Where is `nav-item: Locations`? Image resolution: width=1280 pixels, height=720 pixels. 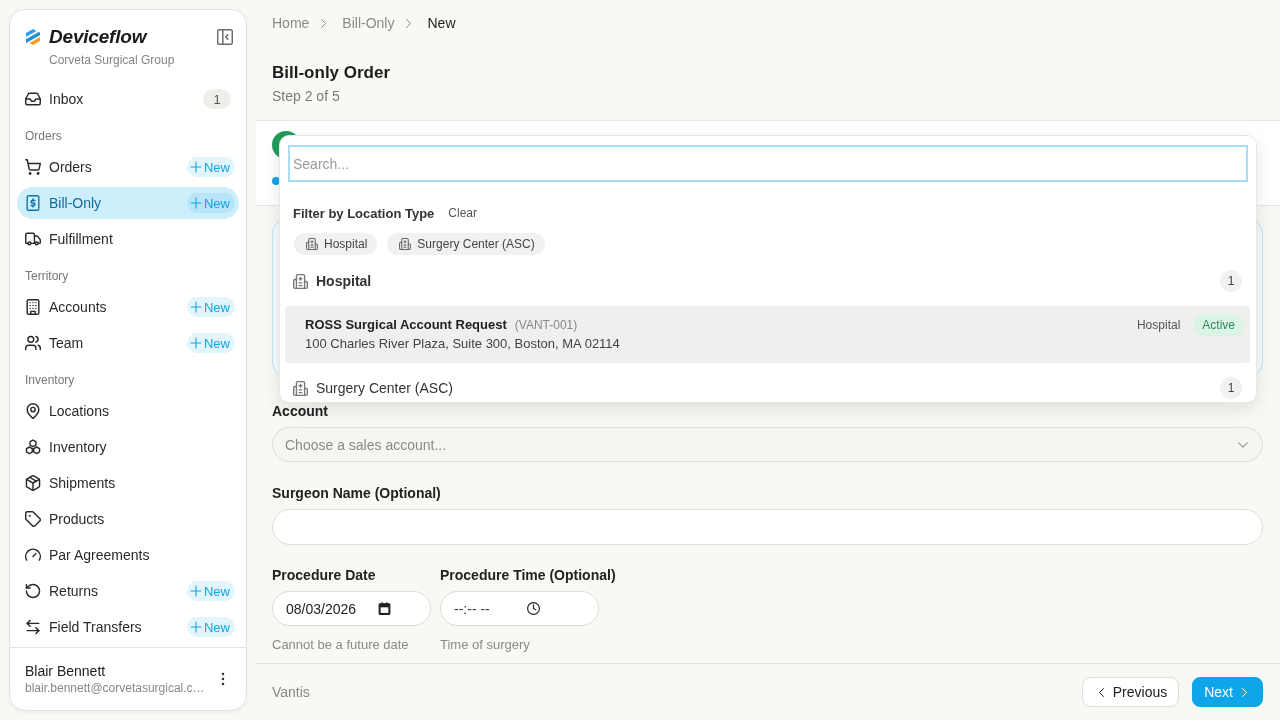
nav-item: Locations is located at coordinates (128, 411).